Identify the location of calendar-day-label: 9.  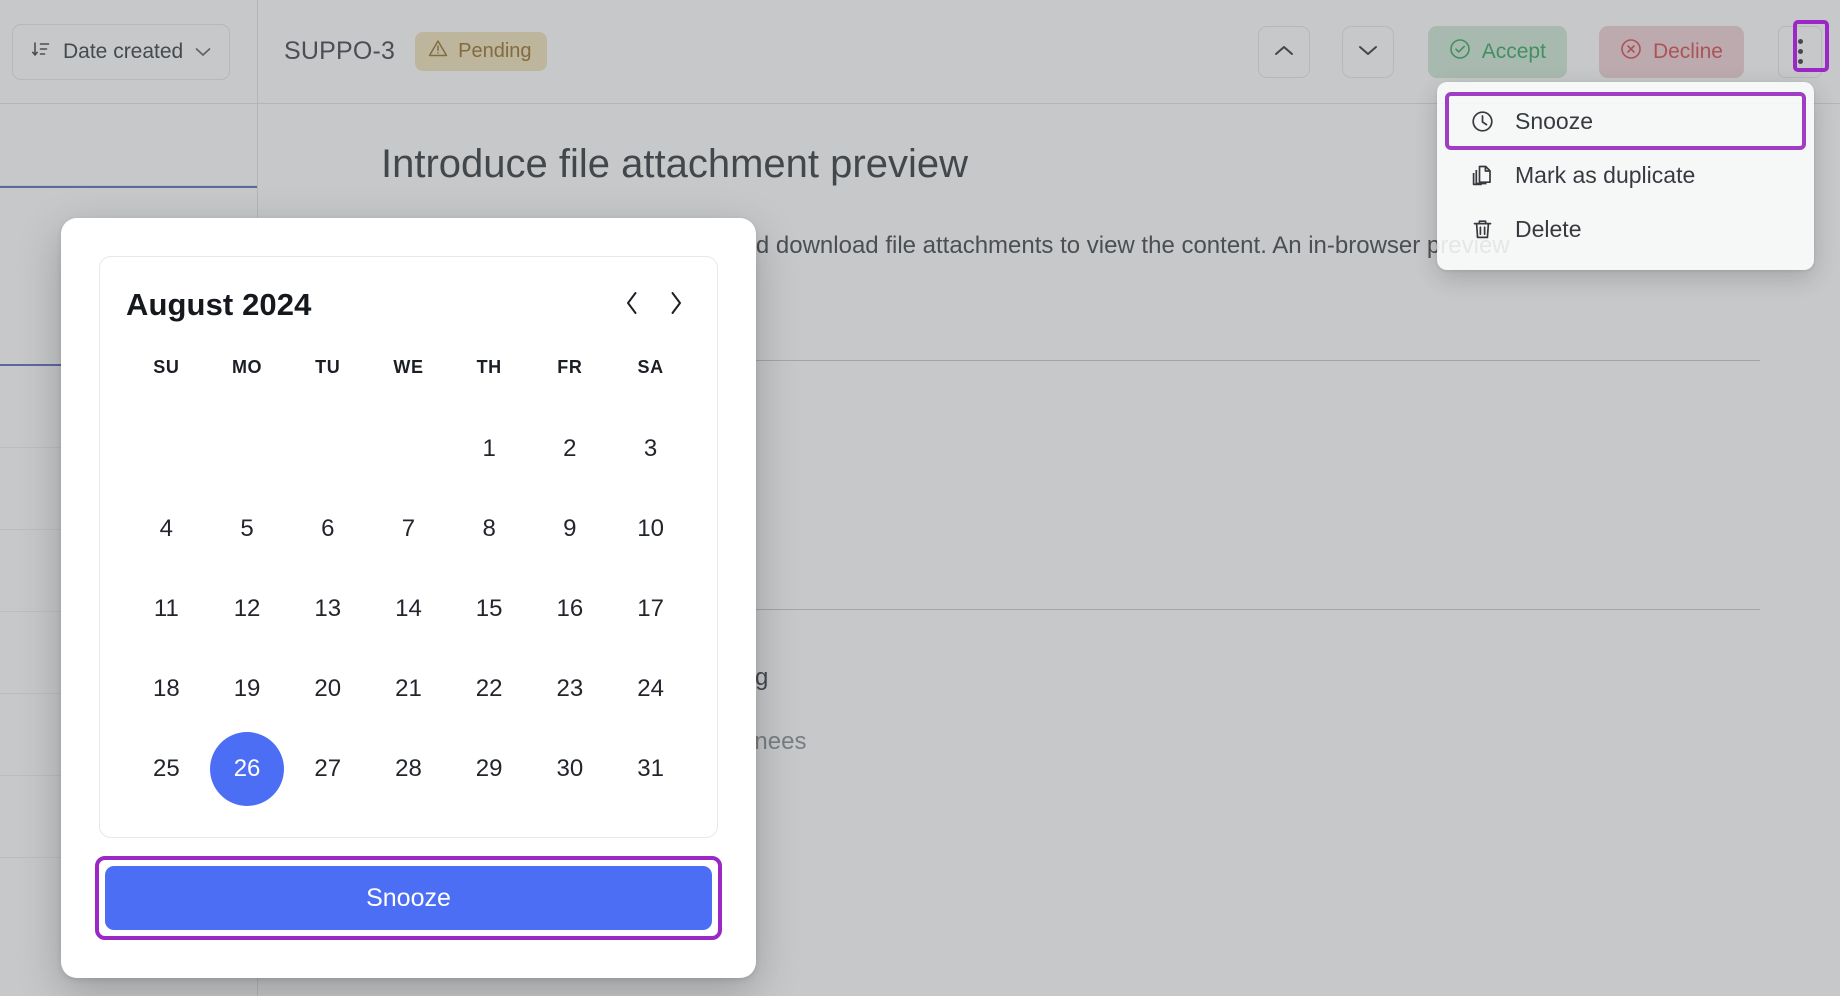
(570, 528).